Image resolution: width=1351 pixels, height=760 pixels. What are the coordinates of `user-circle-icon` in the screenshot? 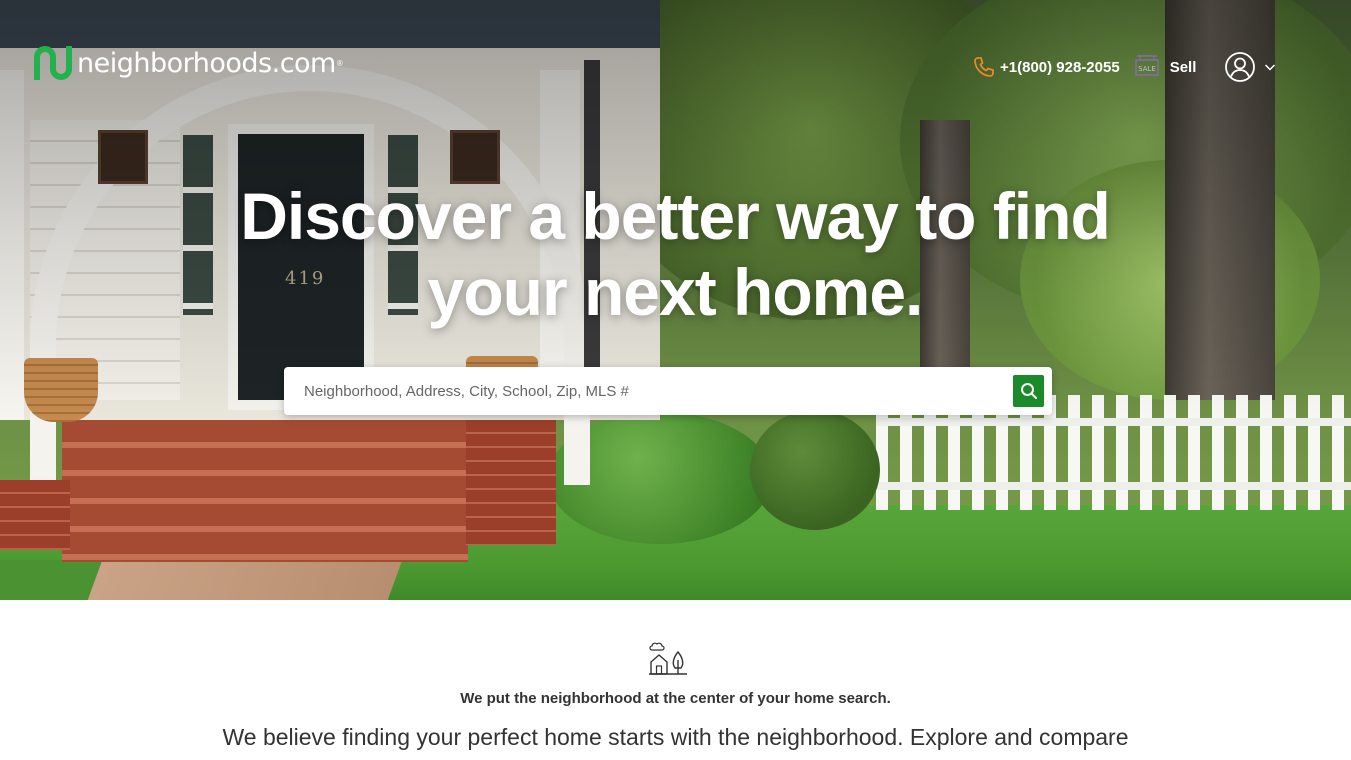 It's located at (1240, 67).